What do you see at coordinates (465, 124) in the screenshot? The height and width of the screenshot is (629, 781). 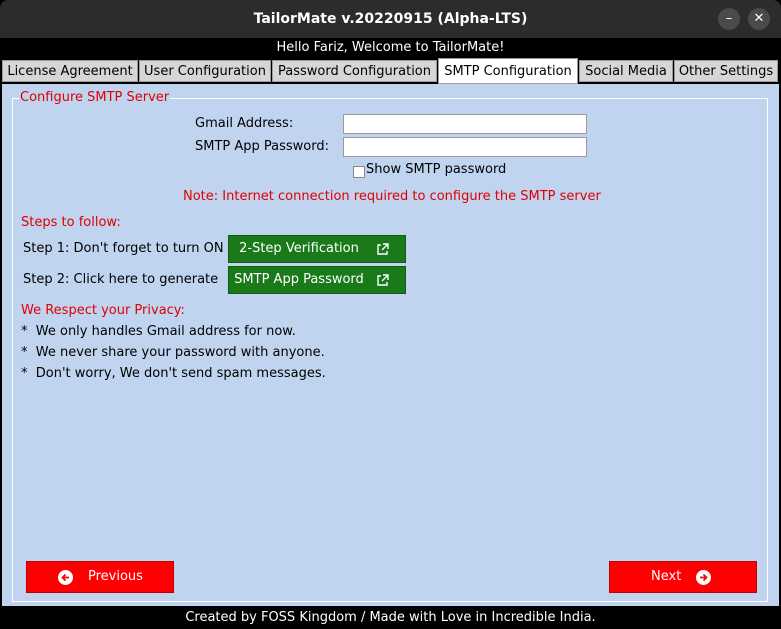 I see `gmail-address-input` at bounding box center [465, 124].